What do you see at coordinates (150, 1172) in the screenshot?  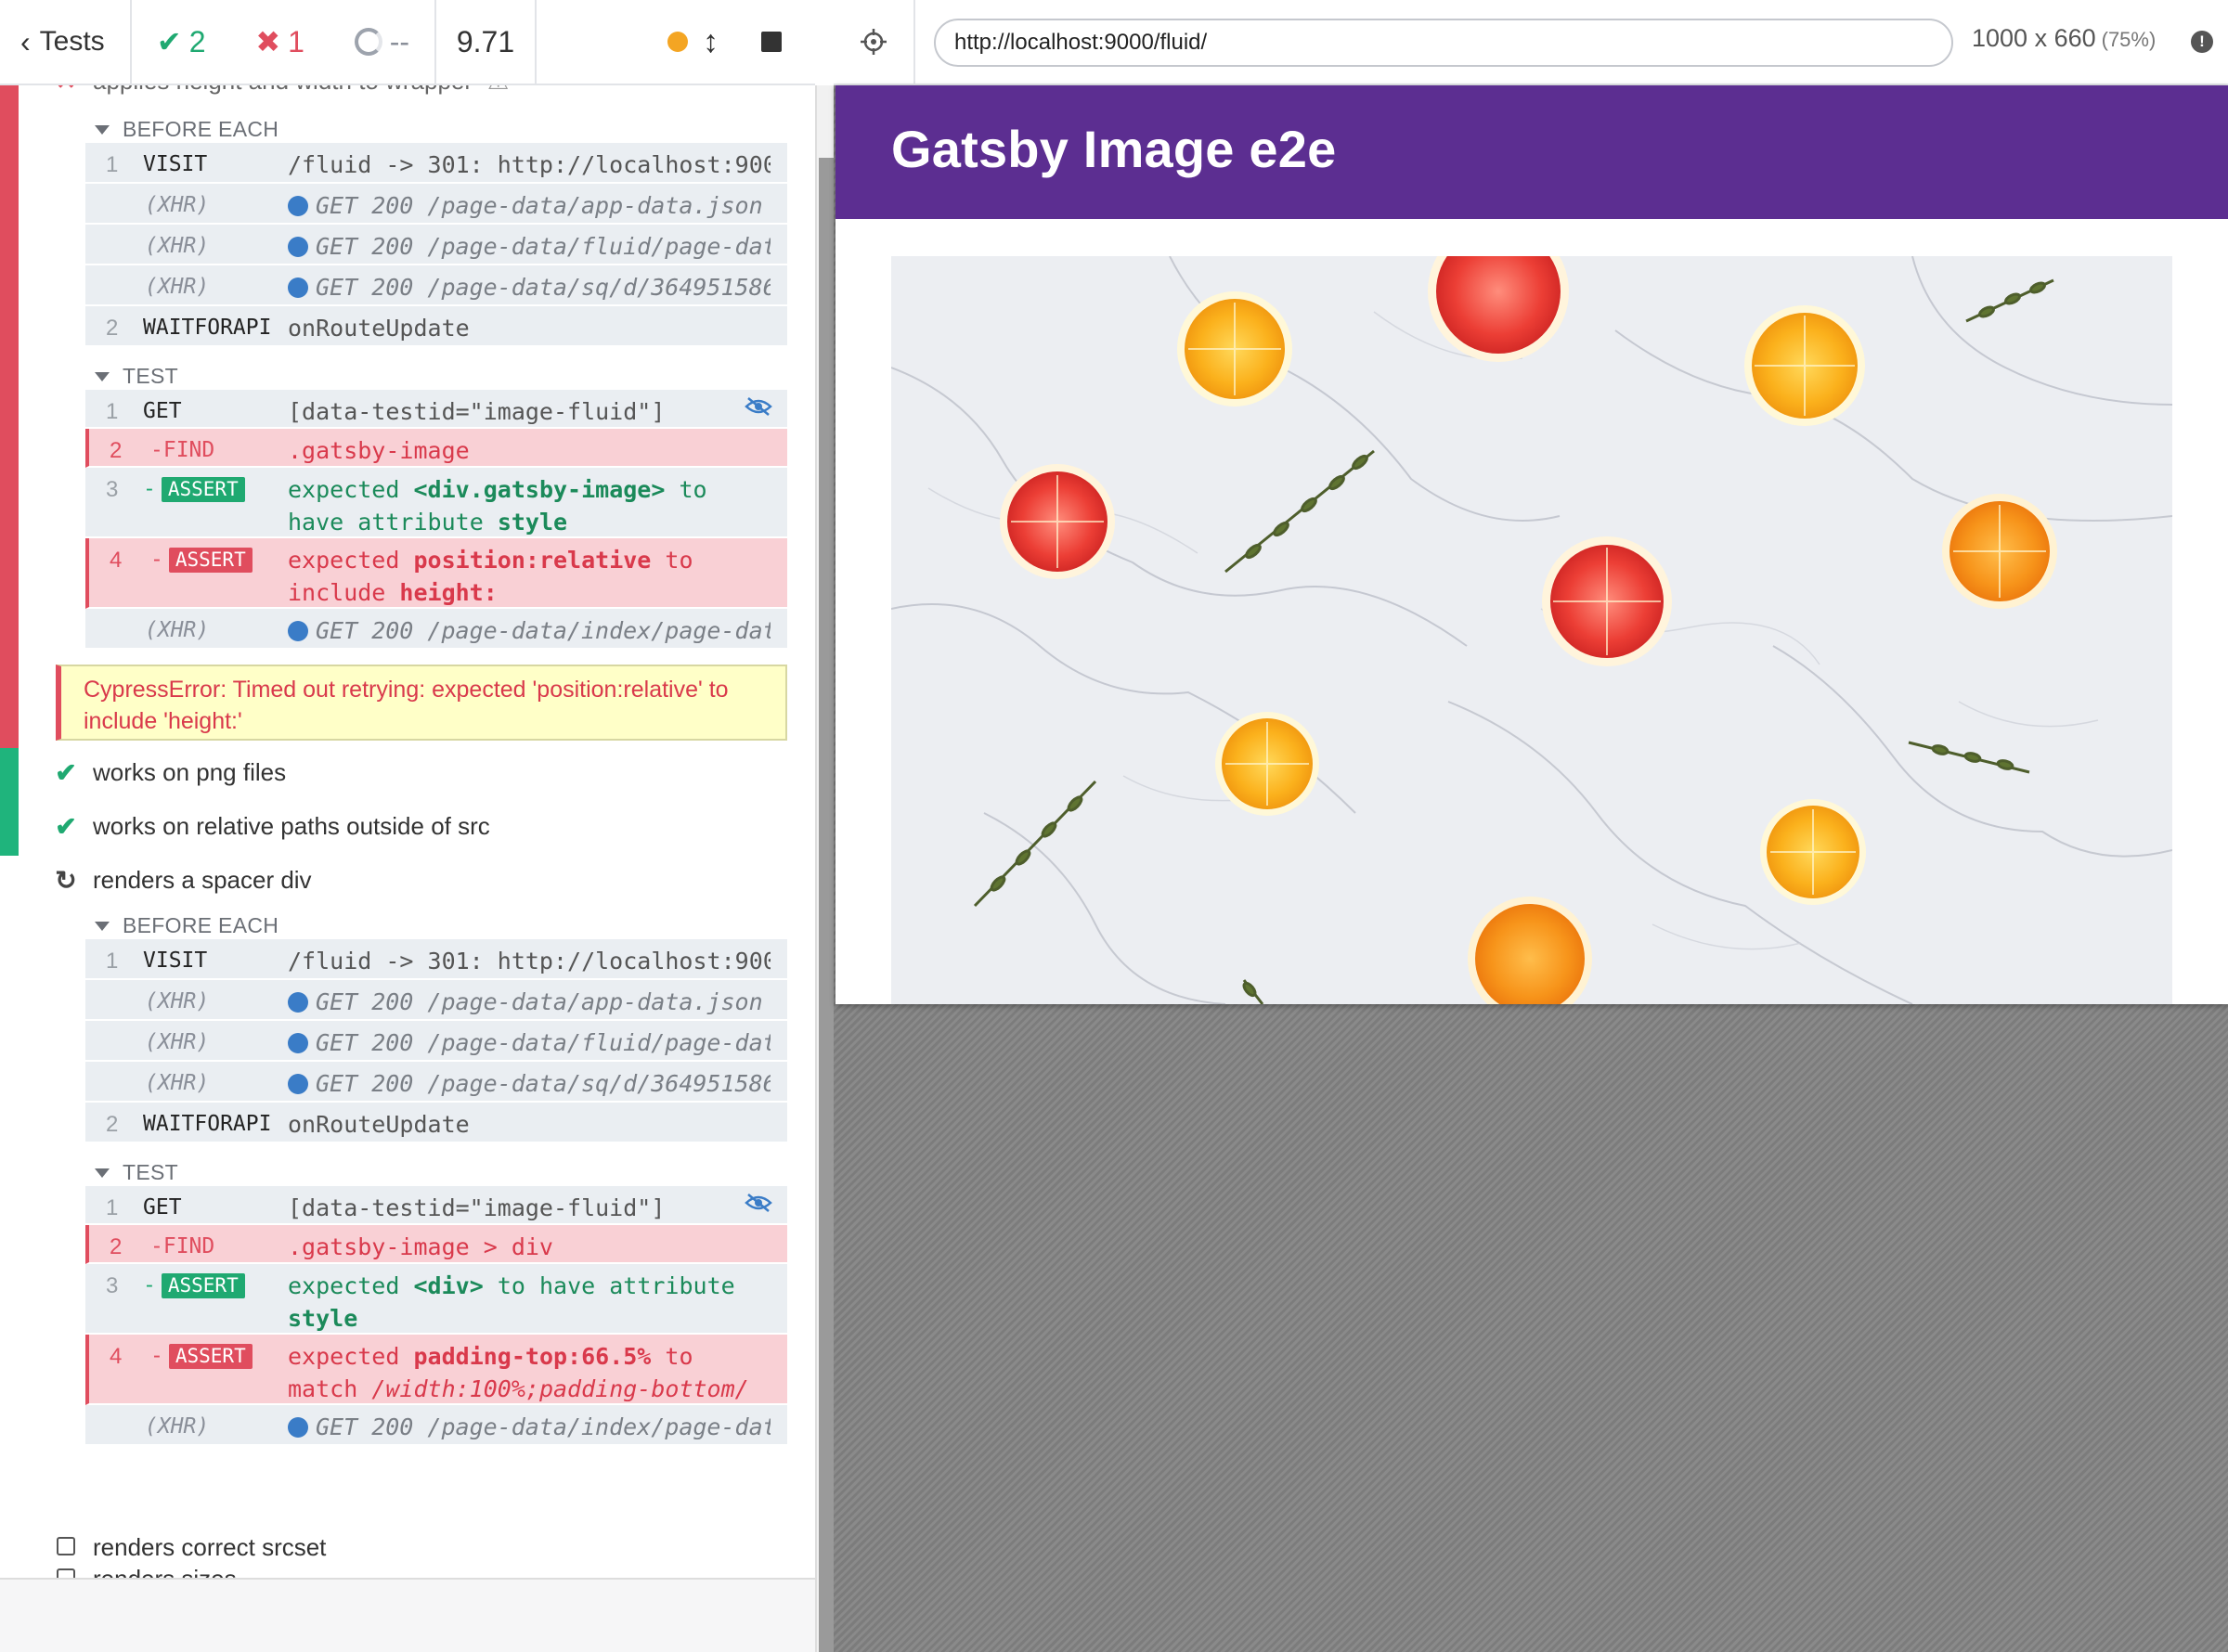 I see `hook-name: TEST` at bounding box center [150, 1172].